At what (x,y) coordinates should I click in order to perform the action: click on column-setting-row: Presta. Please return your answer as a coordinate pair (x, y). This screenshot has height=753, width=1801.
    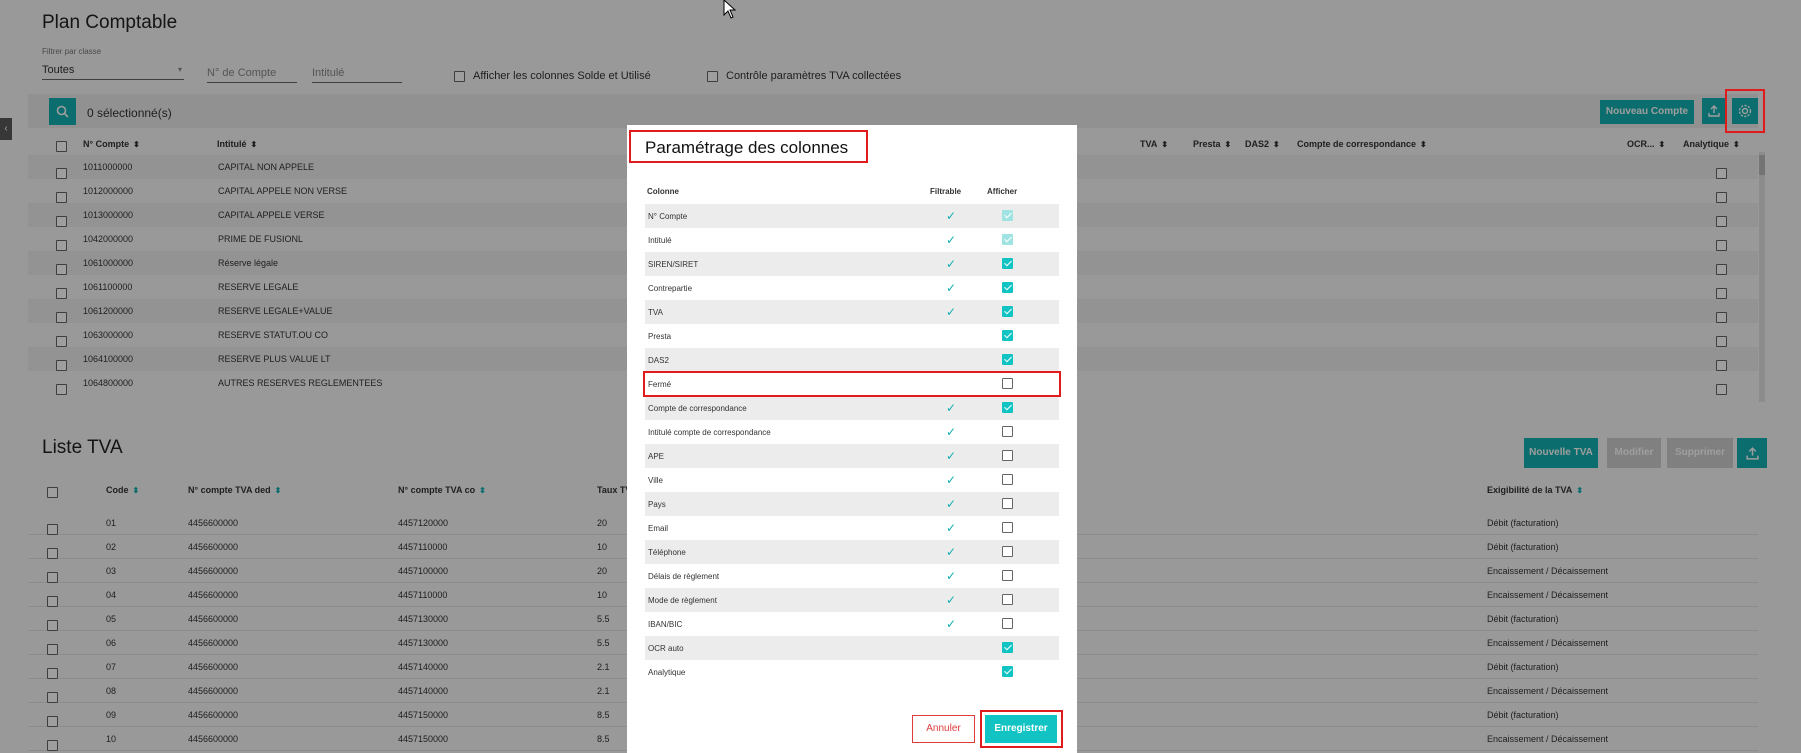
    Looking at the image, I should click on (852, 336).